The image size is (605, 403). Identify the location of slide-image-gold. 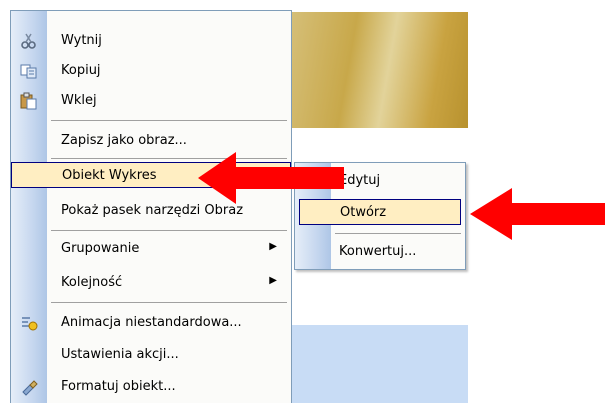
(378, 70).